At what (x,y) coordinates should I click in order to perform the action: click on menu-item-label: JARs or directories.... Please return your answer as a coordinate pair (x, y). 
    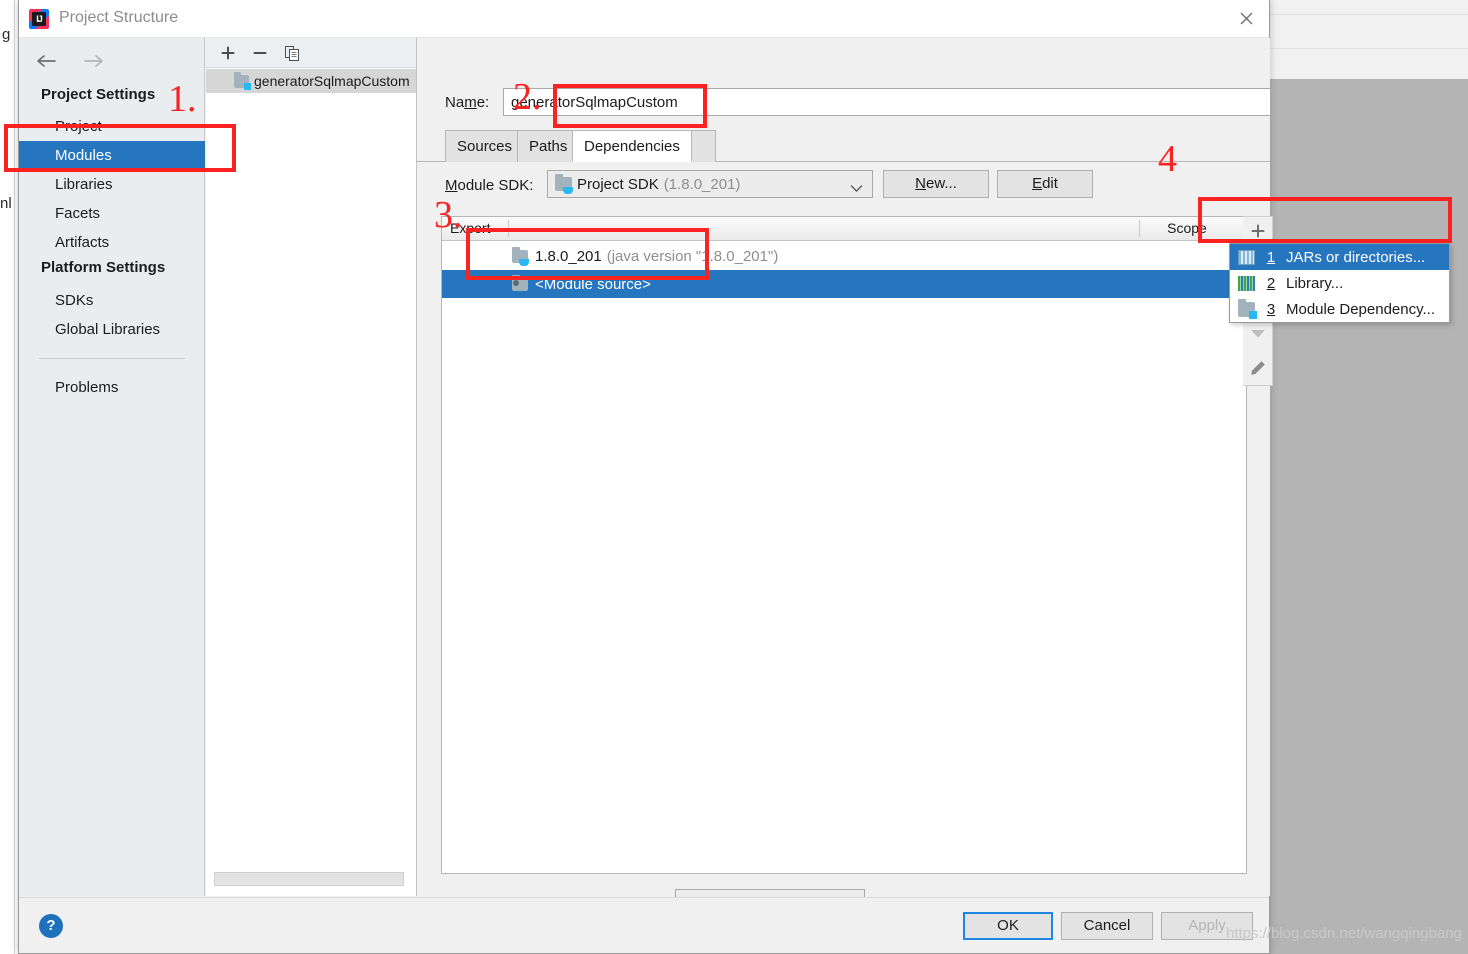
    Looking at the image, I should click on (1356, 257).